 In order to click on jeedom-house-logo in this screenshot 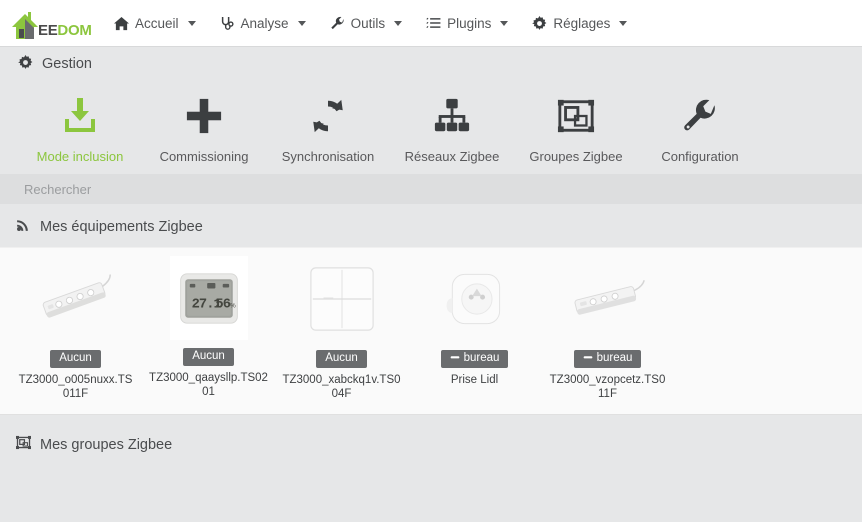, I will do `click(25, 26)`.